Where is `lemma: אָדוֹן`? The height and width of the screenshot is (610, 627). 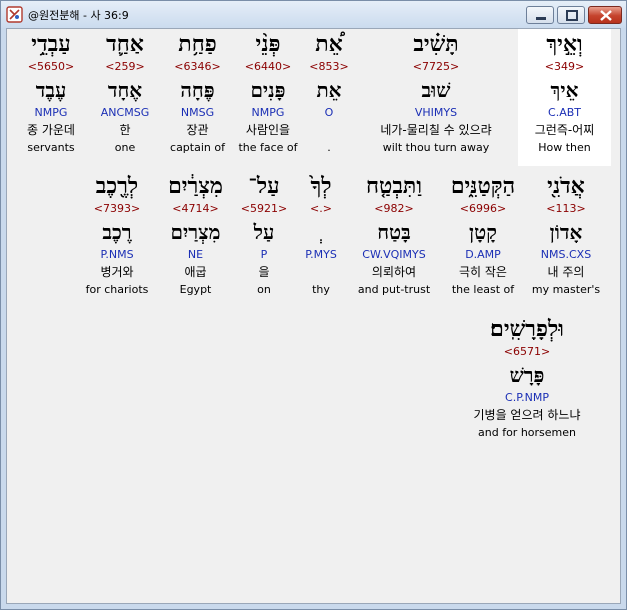
lemma: אָדוֹן is located at coordinates (566, 232).